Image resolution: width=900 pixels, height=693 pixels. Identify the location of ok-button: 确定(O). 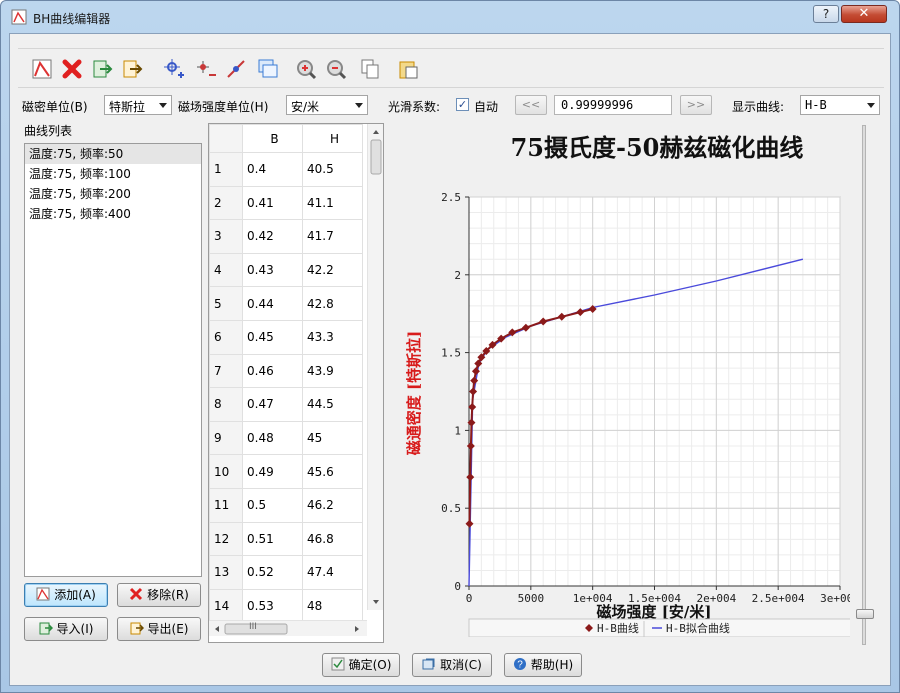
(361, 665).